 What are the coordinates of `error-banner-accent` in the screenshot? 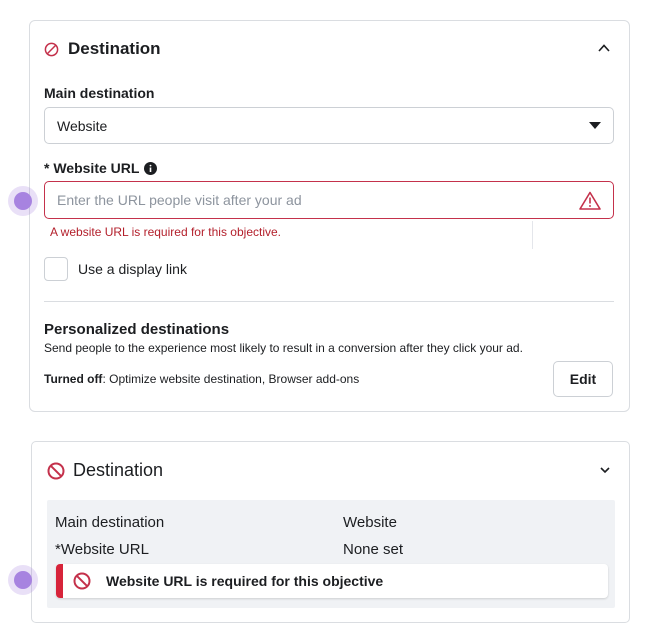 It's located at (59, 581).